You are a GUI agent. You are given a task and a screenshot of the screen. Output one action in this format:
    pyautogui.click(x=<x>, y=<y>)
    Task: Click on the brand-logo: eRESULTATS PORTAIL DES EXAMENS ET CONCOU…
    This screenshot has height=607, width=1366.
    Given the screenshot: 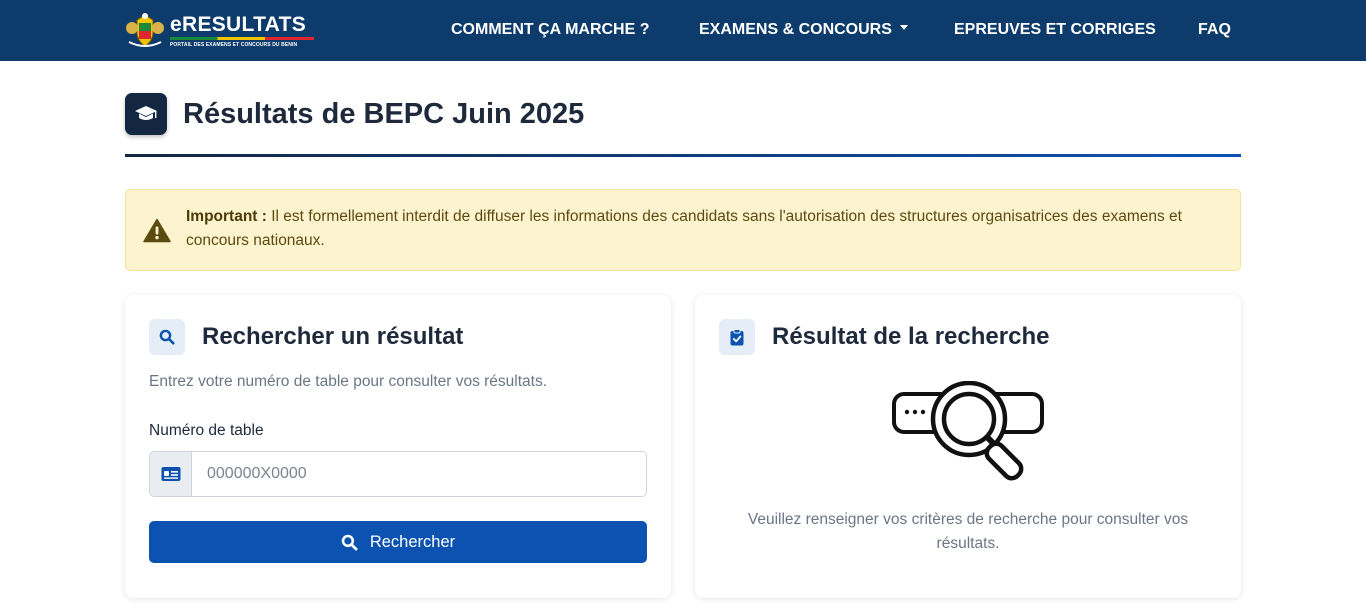 What is the action you would take?
    pyautogui.click(x=219, y=31)
    